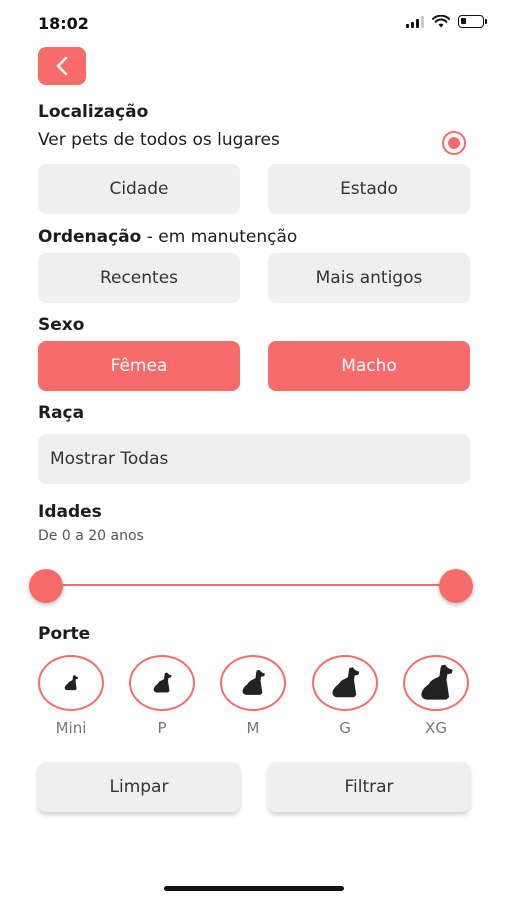  What do you see at coordinates (93, 112) in the screenshot?
I see `section-title-localizacao: Localização` at bounding box center [93, 112].